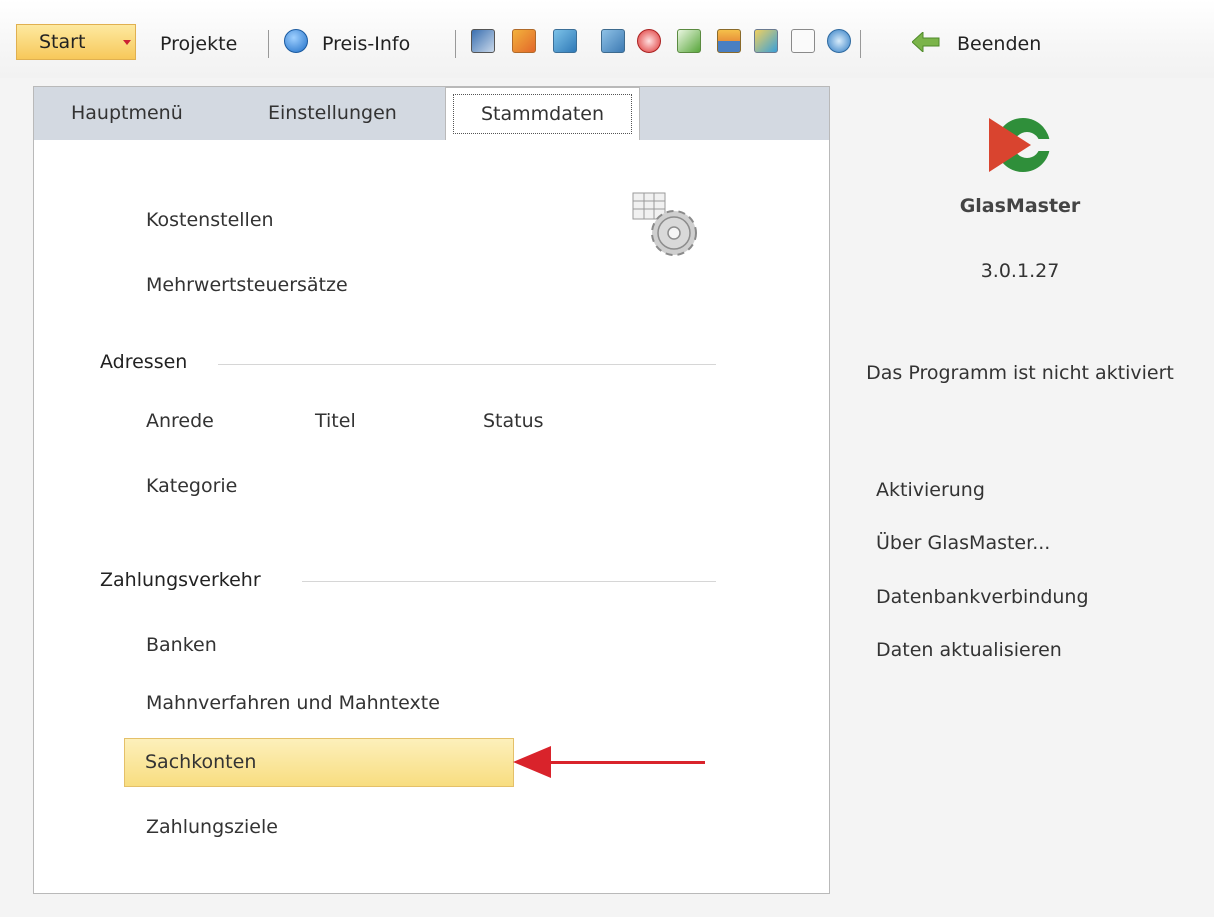  I want to click on aktivierung-link: Aktivierung, so click(930, 490).